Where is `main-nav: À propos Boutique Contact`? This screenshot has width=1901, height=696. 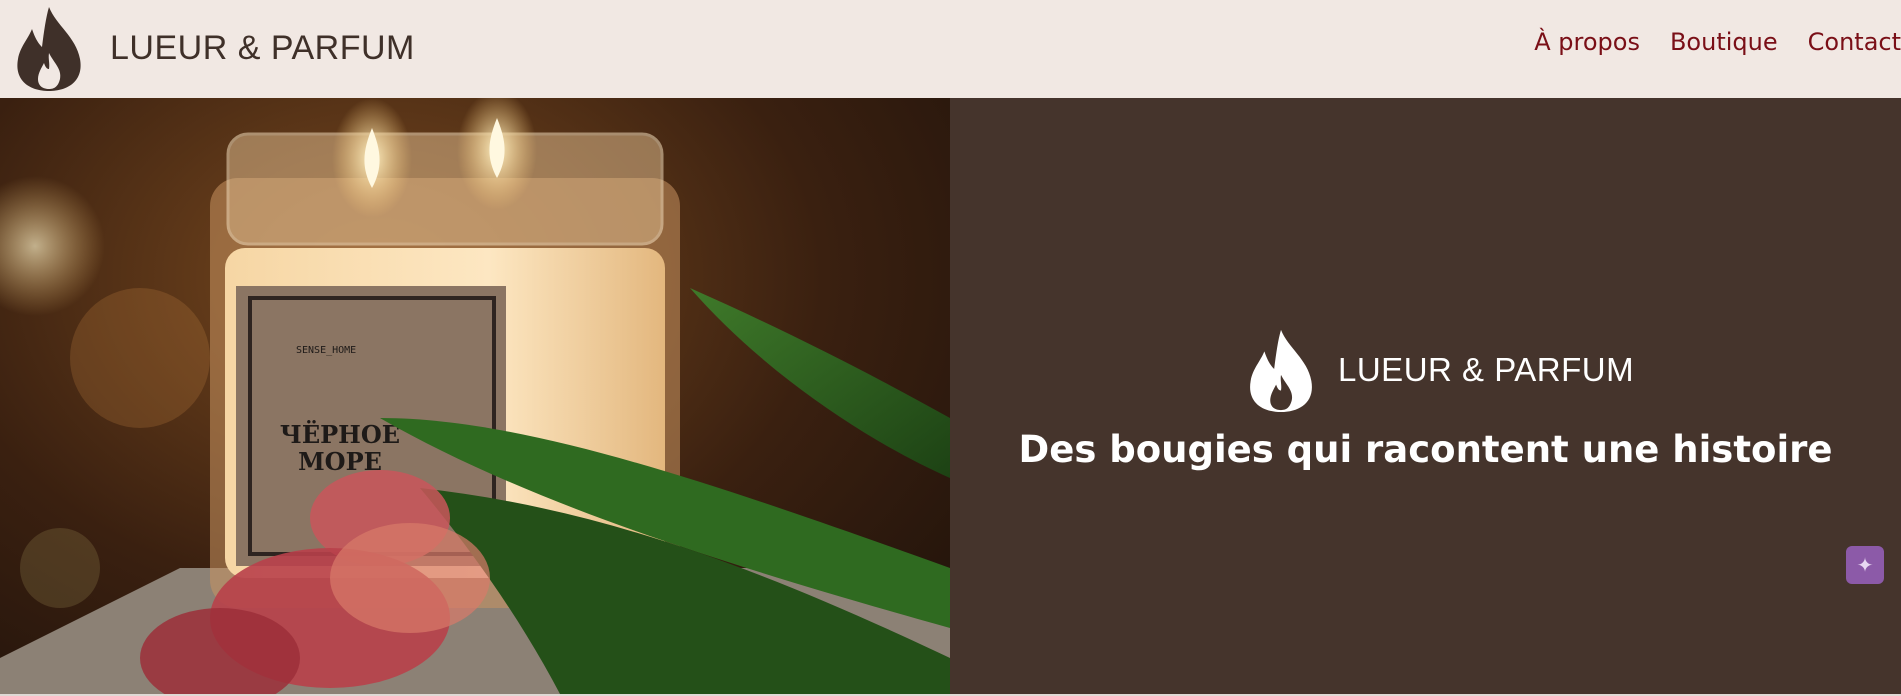
main-nav: À propos Boutique Contact is located at coordinates (1717, 42).